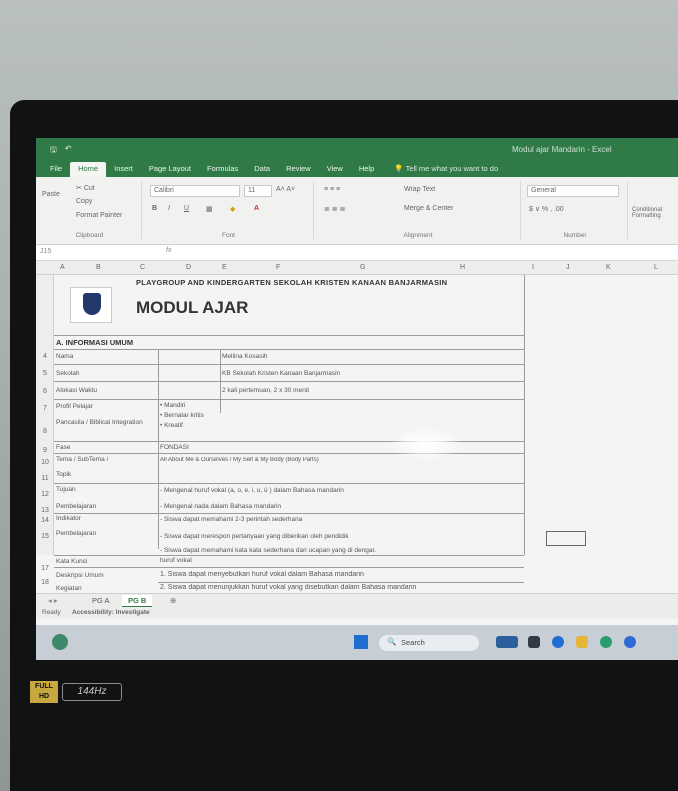  Describe the element at coordinates (80, 575) in the screenshot. I see `label-cell: Deskripsi Umum` at that location.